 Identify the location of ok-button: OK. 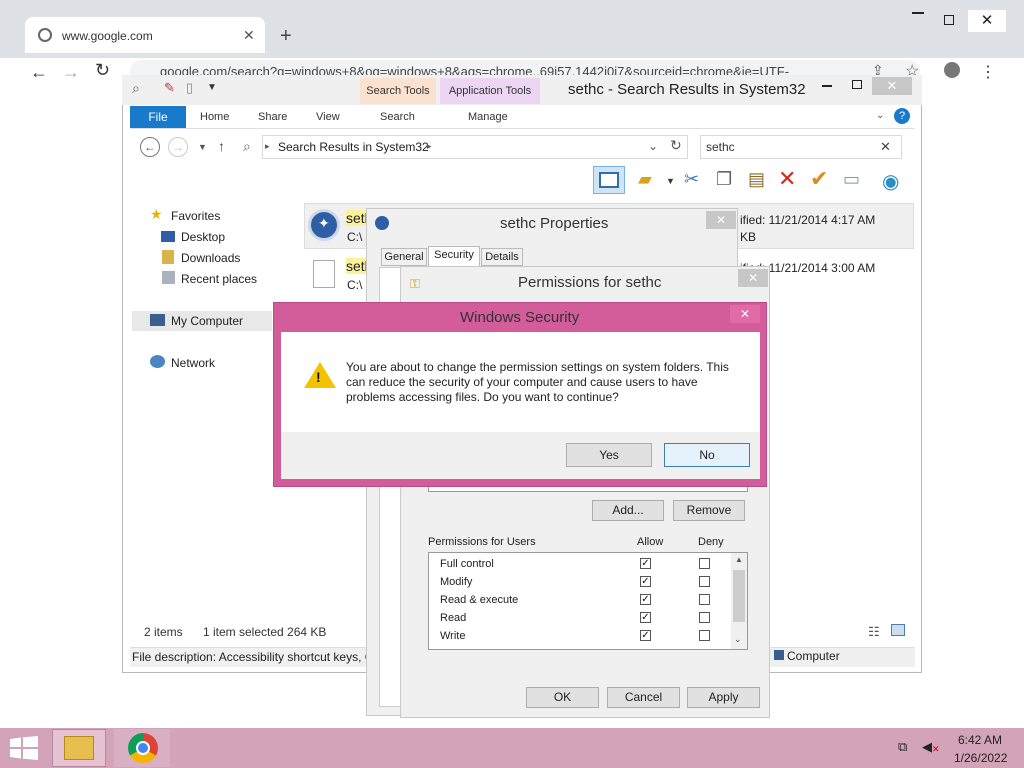
(562, 697).